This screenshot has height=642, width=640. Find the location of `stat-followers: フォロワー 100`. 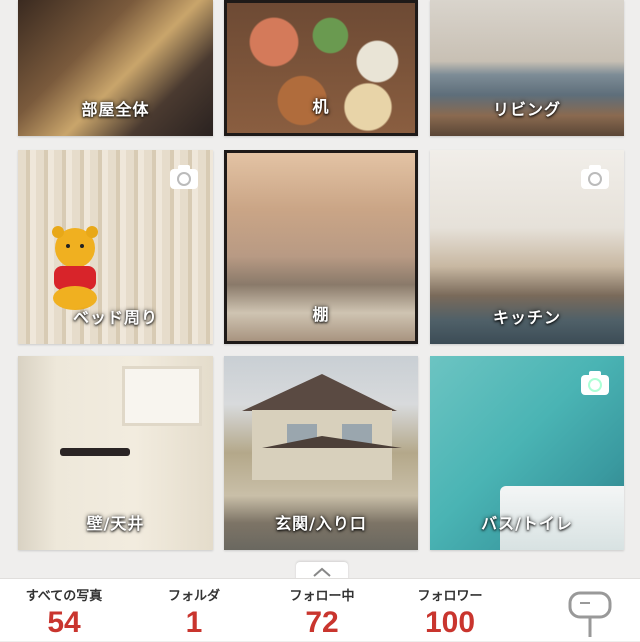

stat-followers: フォロワー 100 is located at coordinates (450, 613).